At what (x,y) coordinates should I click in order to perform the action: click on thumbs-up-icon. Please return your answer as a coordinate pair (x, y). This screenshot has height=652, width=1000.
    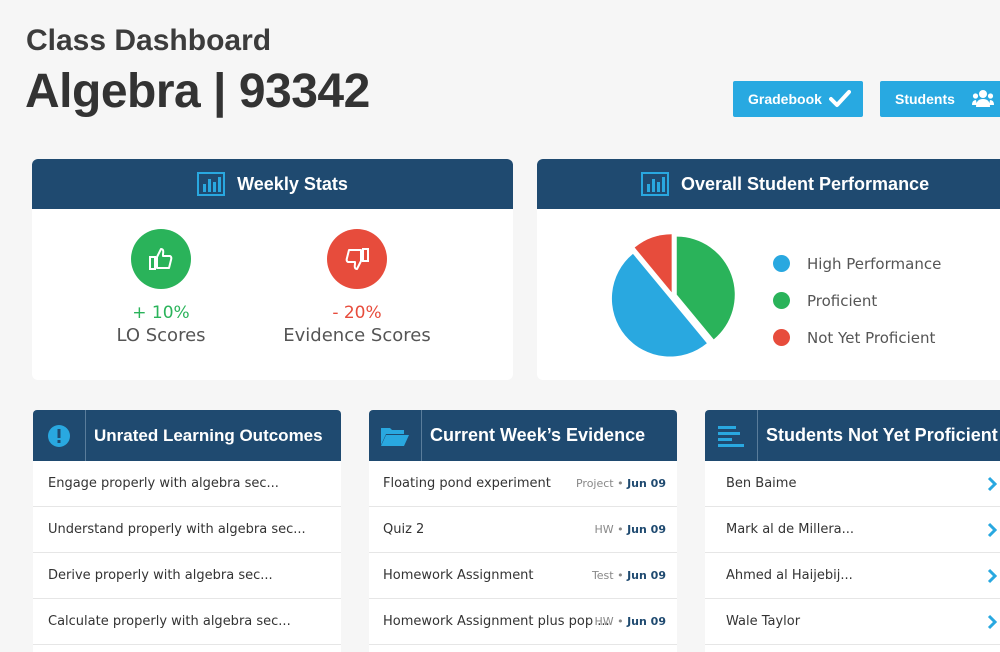
    Looking at the image, I should click on (161, 259).